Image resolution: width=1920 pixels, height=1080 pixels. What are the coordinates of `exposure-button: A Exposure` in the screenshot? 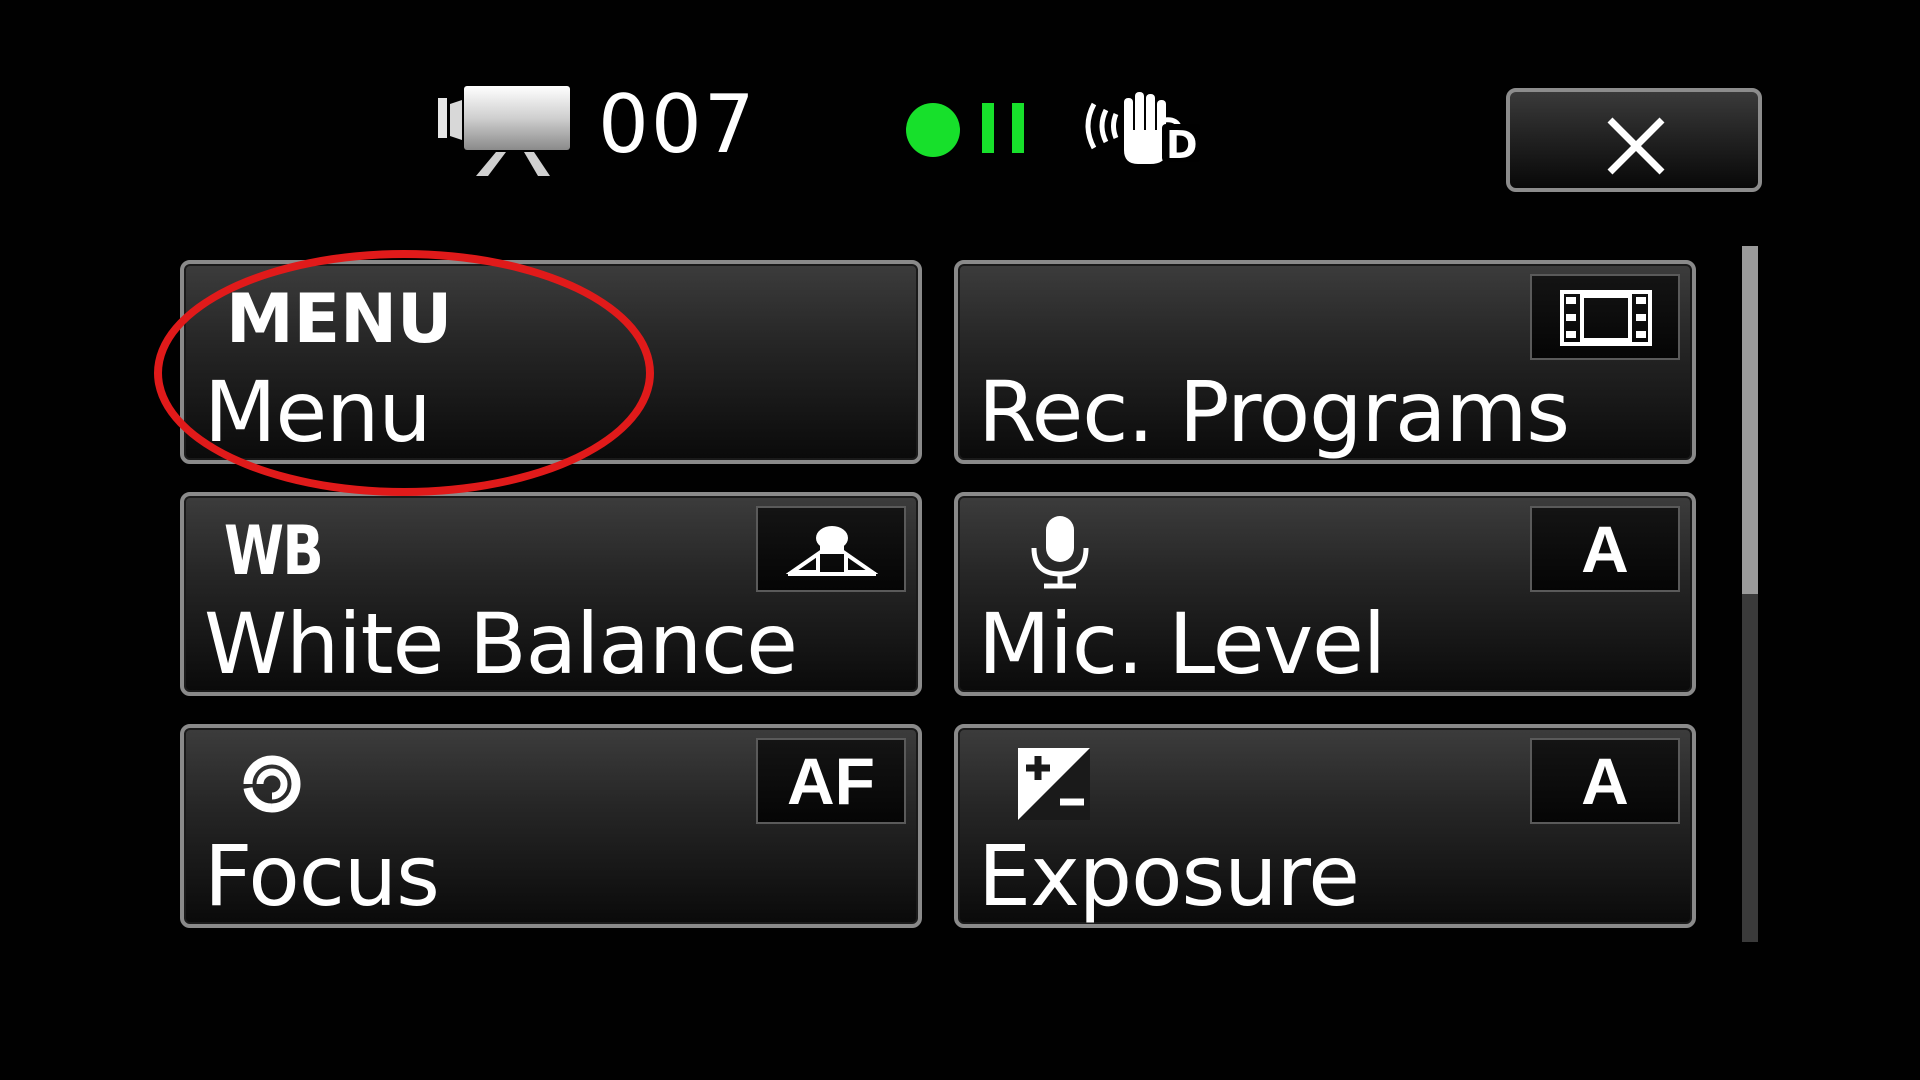 It's located at (1325, 826).